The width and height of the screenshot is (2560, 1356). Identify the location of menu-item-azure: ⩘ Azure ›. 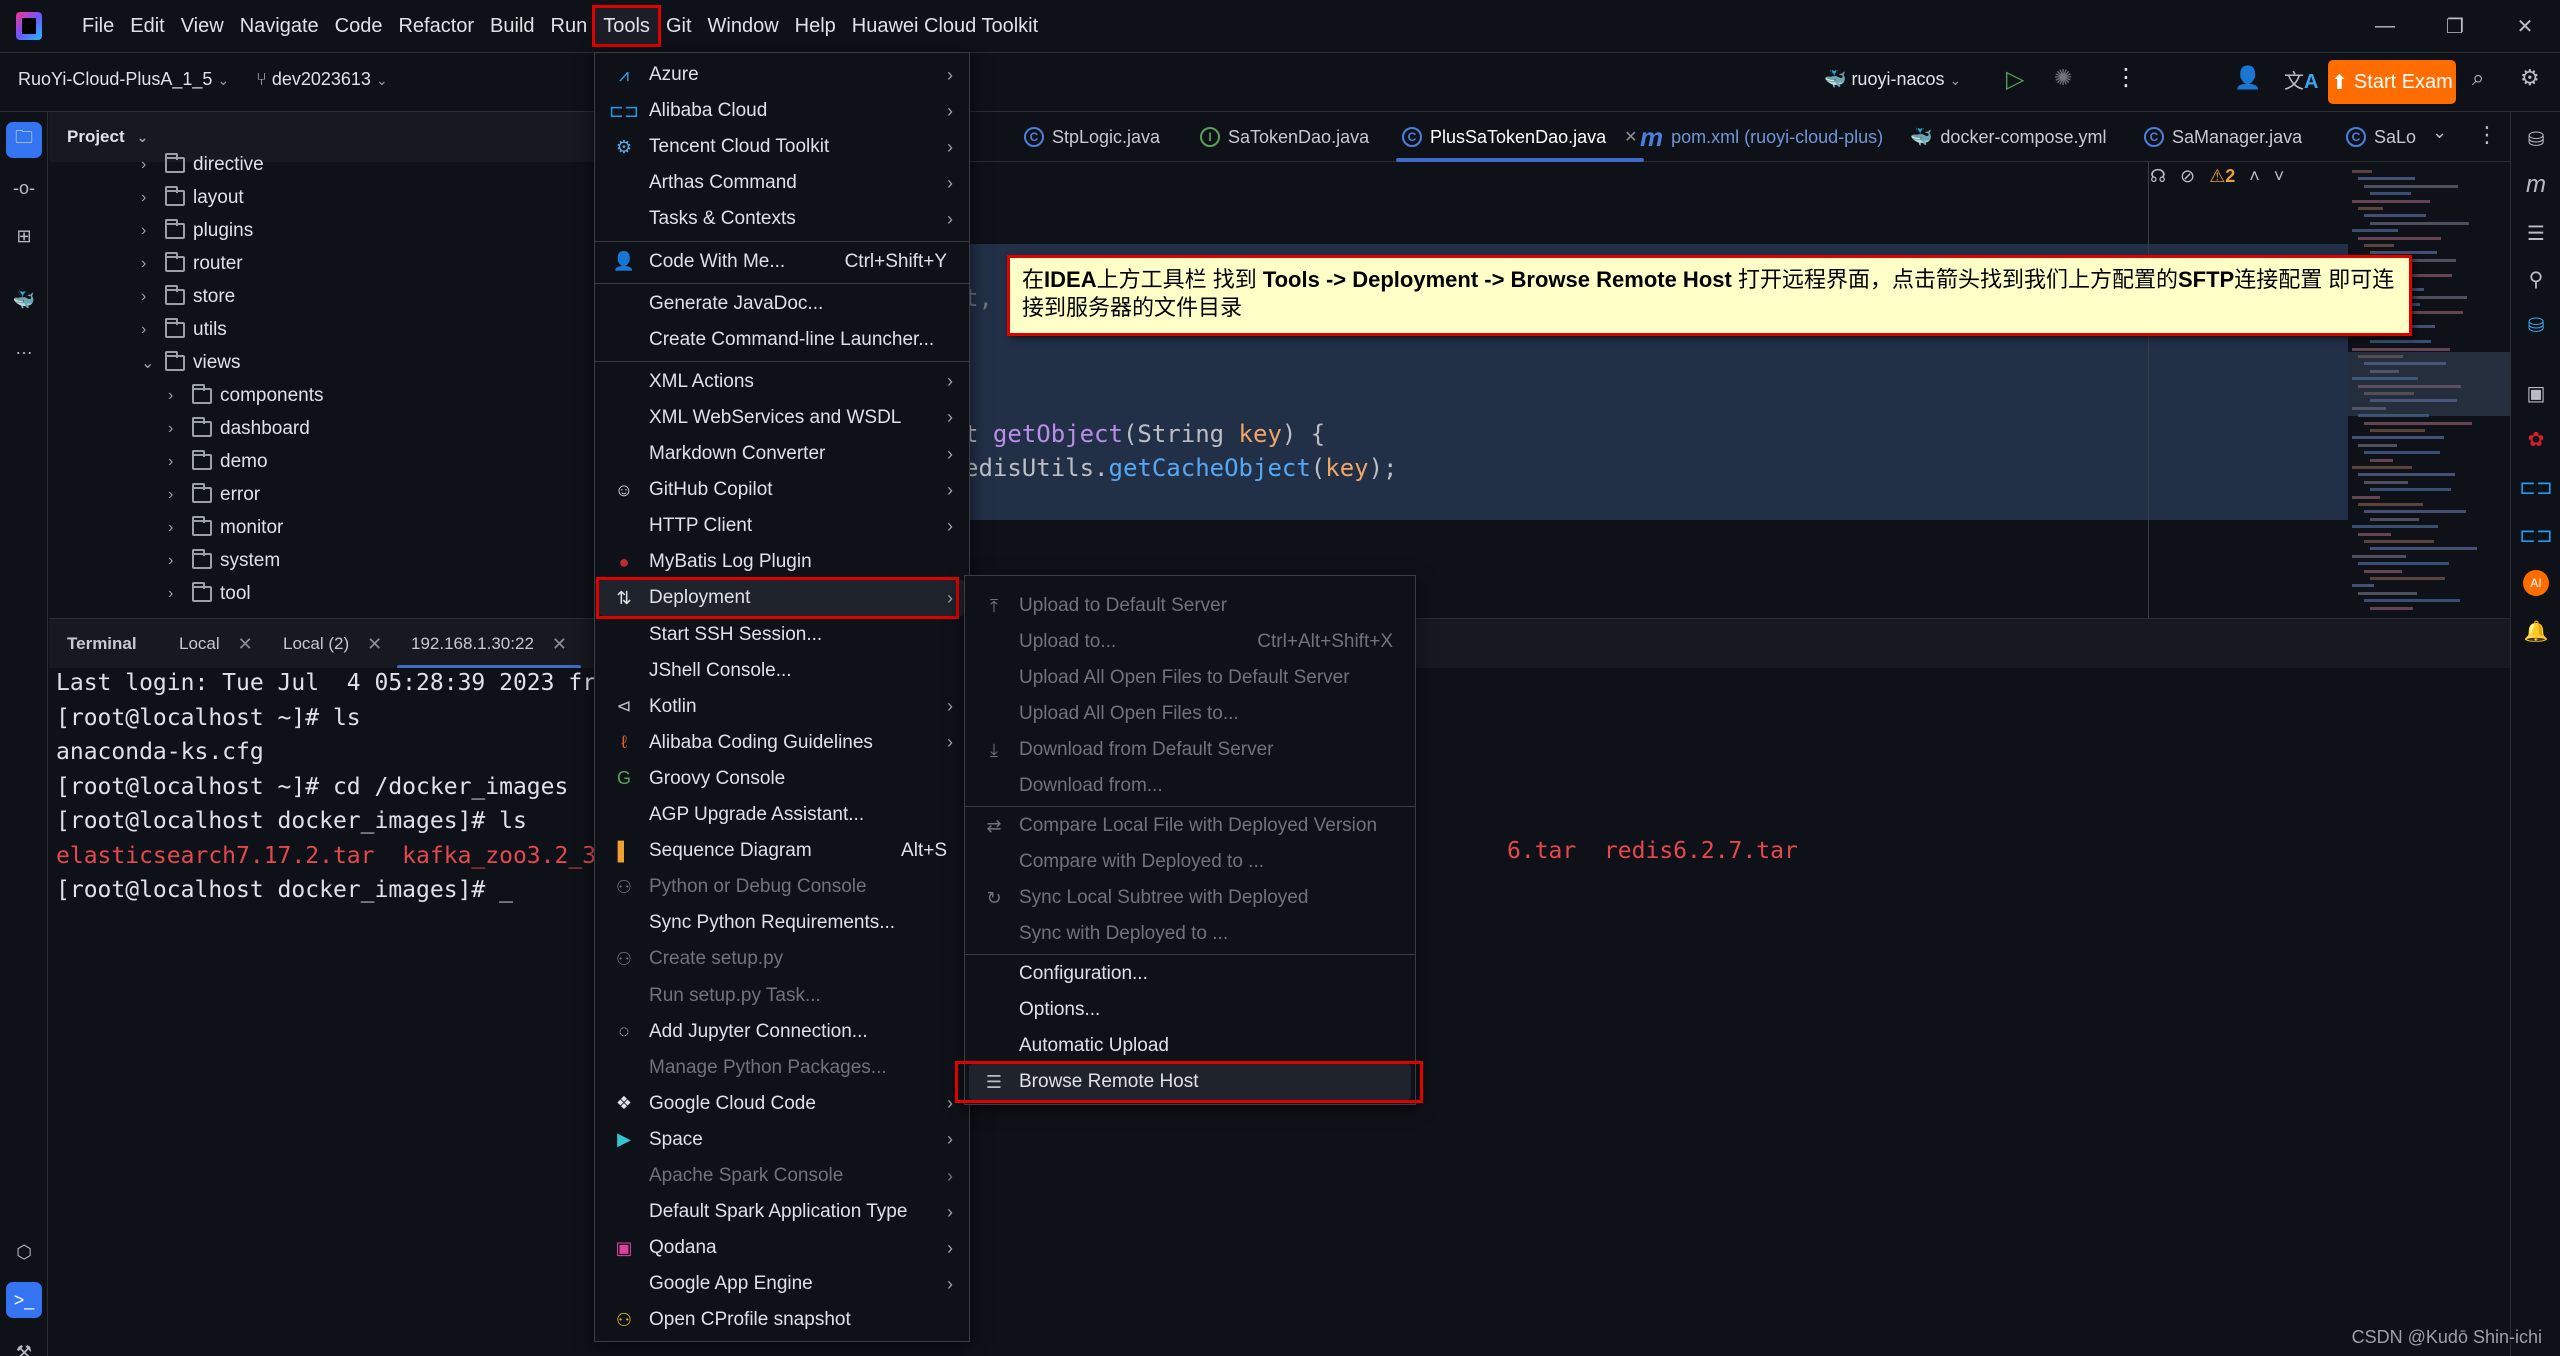
(782, 75).